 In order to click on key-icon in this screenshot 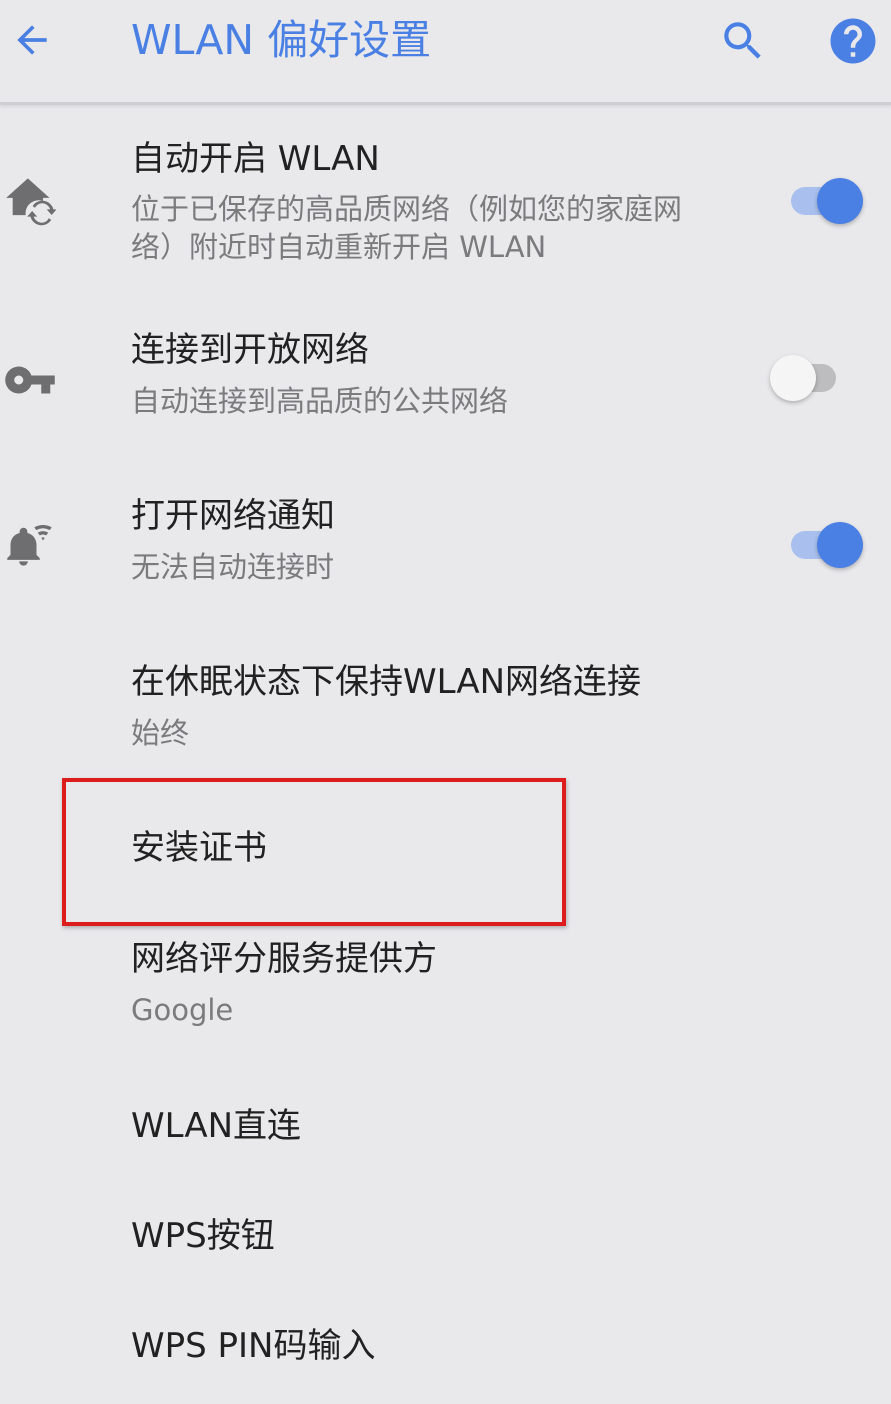, I will do `click(30, 380)`.